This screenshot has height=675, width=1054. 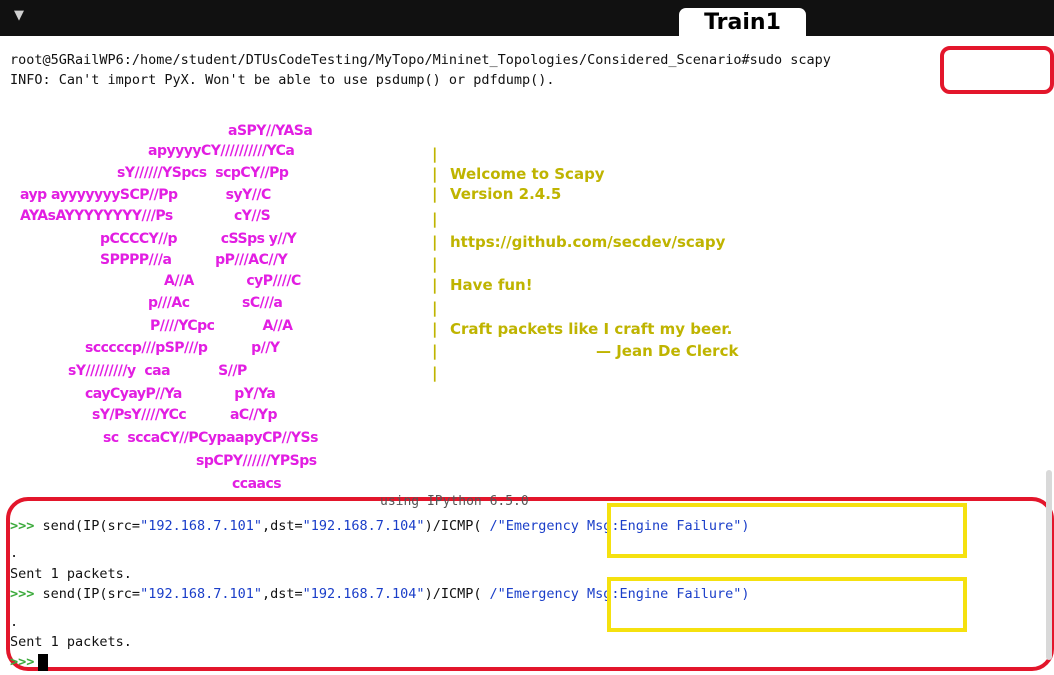 I want to click on art-line: sc sccaCY//PCypaapyCP//YSs, so click(x=210, y=438).